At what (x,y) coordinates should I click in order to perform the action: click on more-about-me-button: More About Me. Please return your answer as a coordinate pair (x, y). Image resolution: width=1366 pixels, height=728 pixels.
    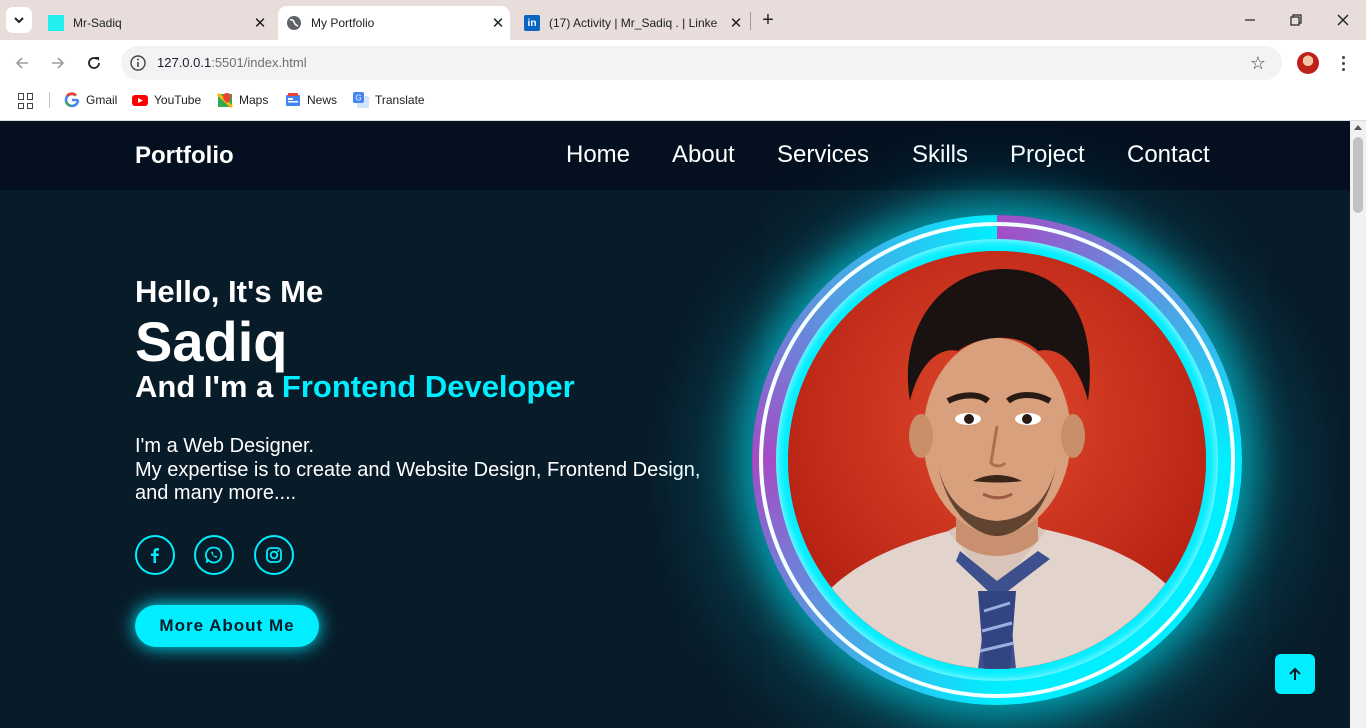
    Looking at the image, I should click on (227, 626).